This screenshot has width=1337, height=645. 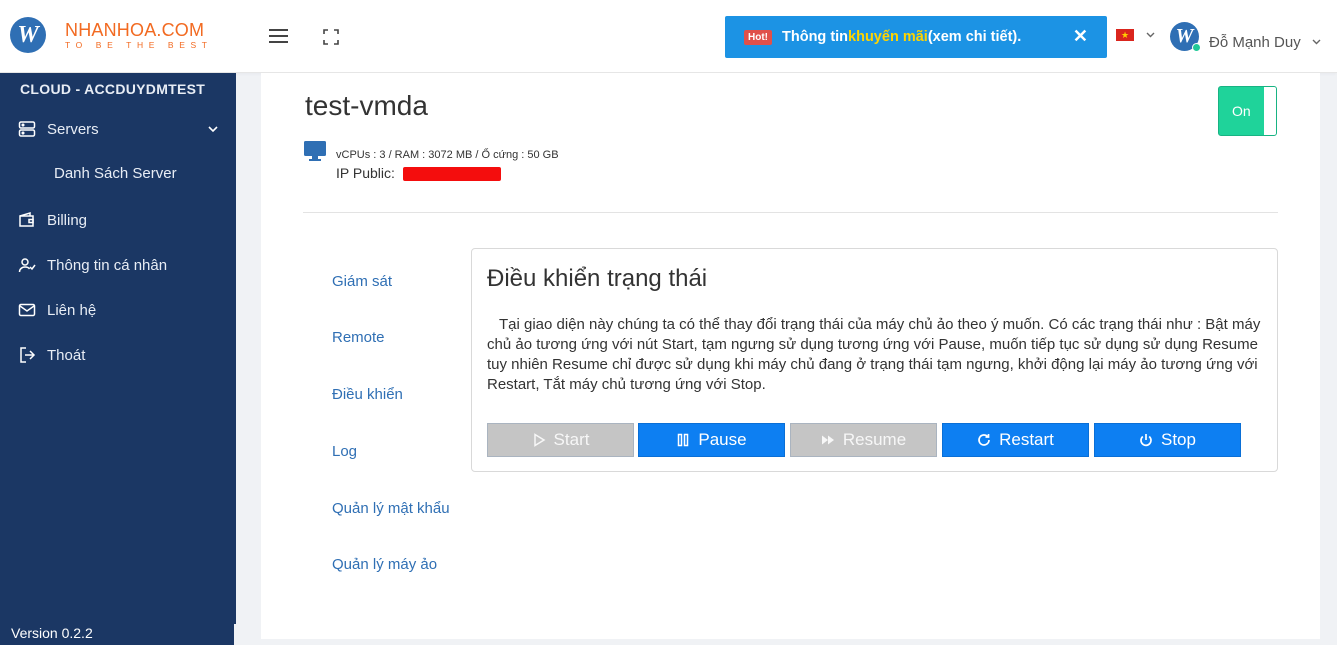 I want to click on brand-logo: W NHANHOA.COM TO BE THE BEST, so click(x=111, y=35).